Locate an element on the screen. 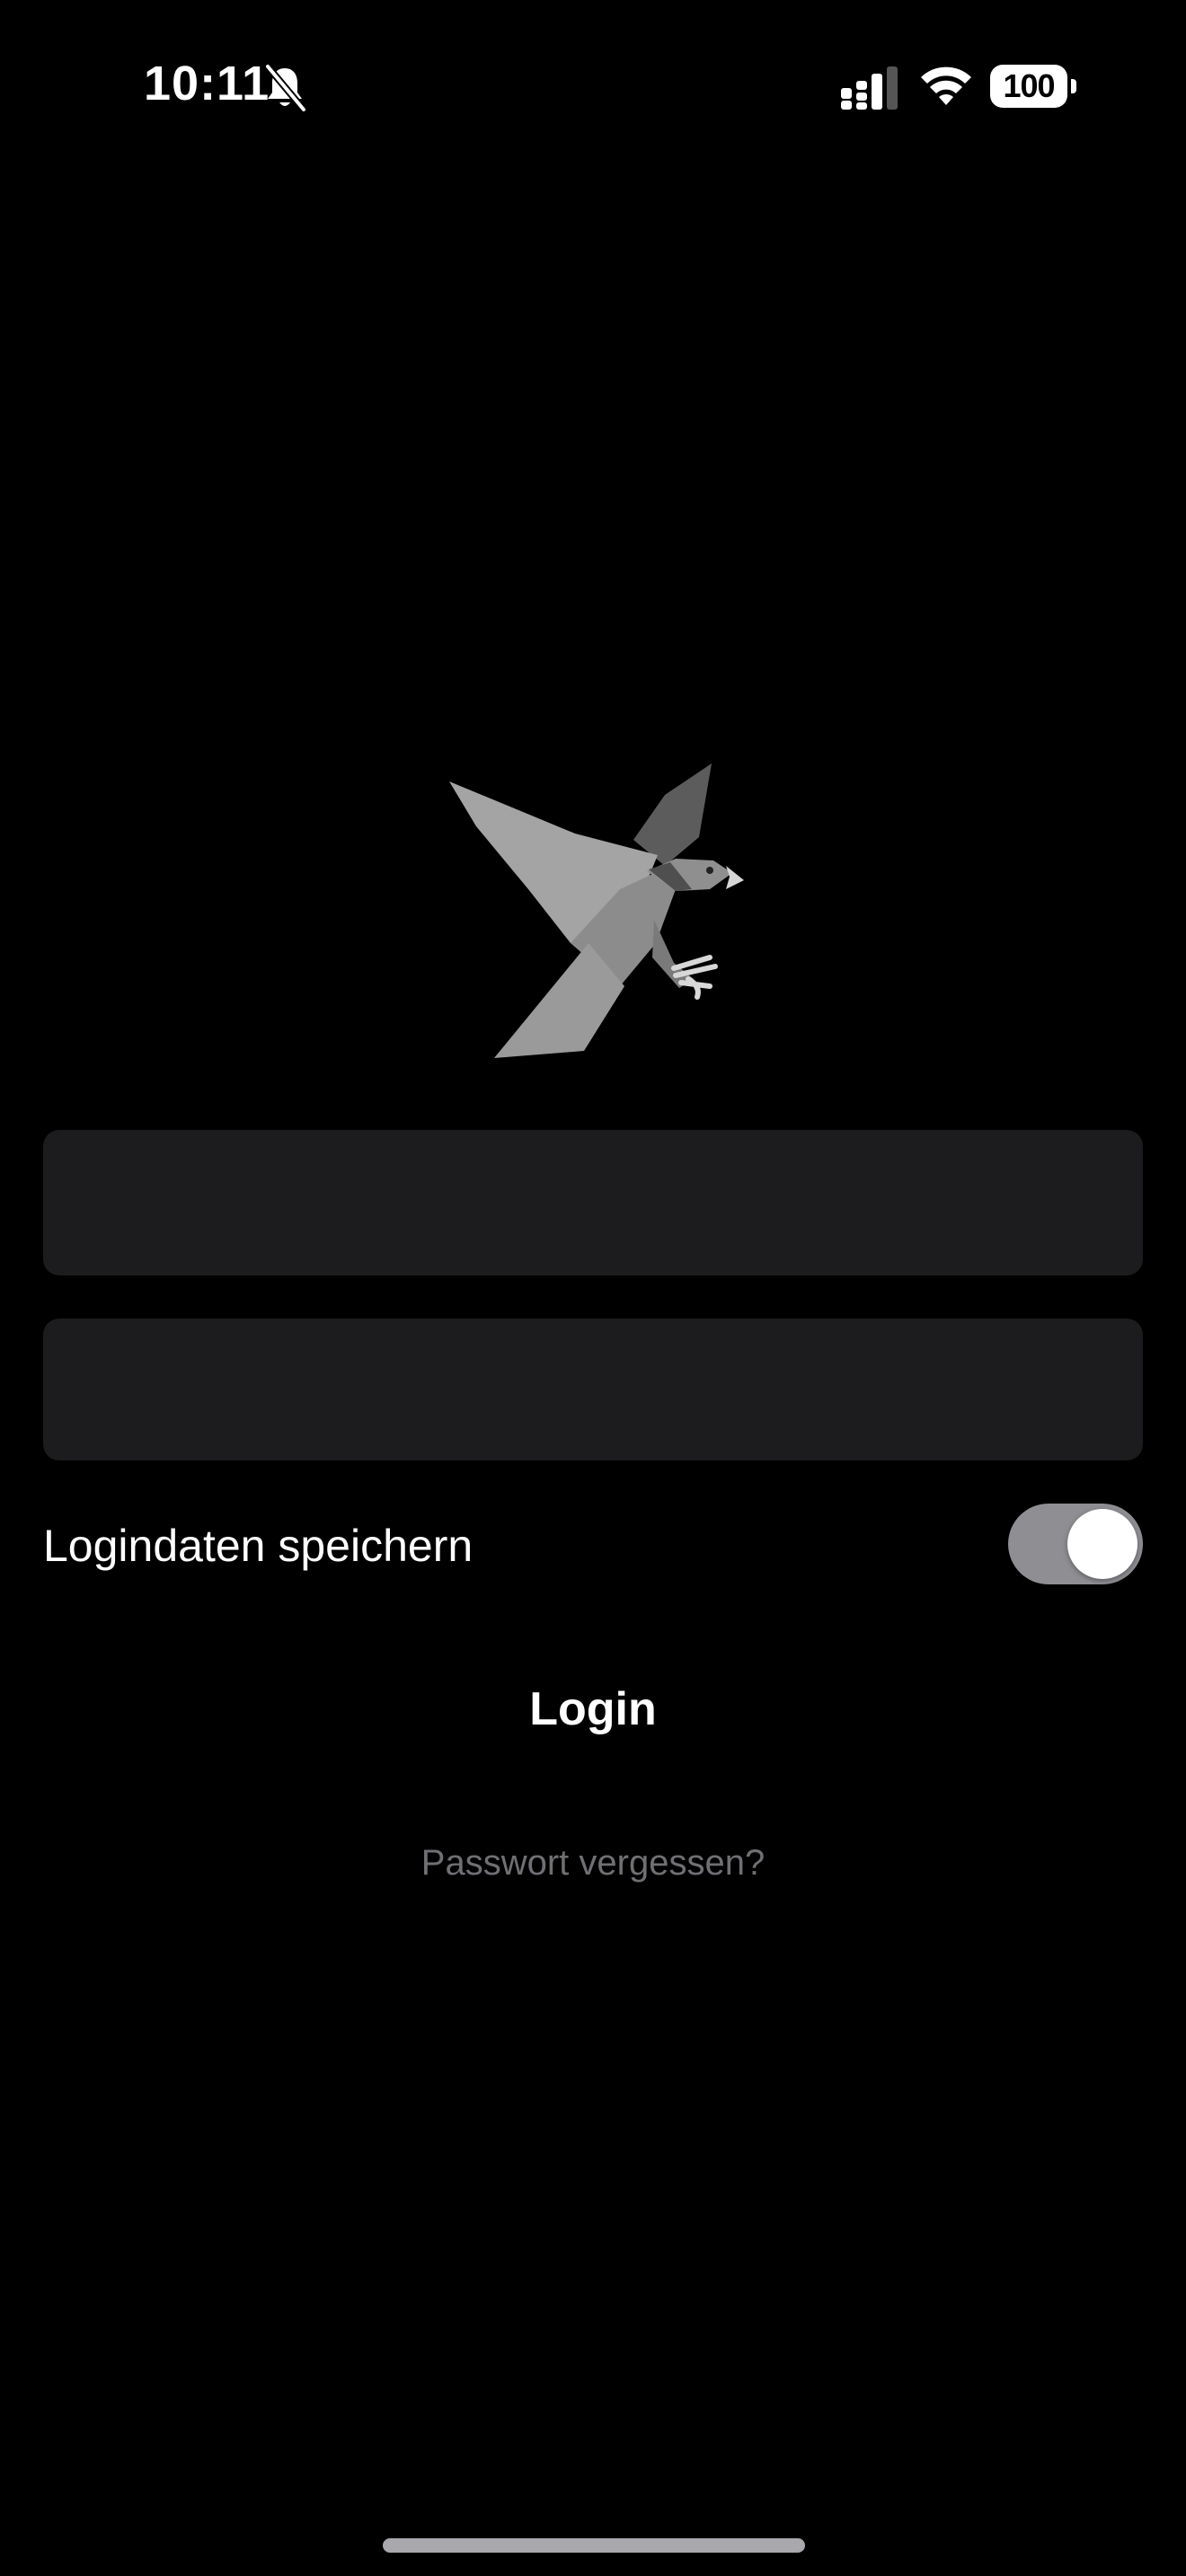 The width and height of the screenshot is (1186, 2576). battery-tip is located at coordinates (1073, 86).